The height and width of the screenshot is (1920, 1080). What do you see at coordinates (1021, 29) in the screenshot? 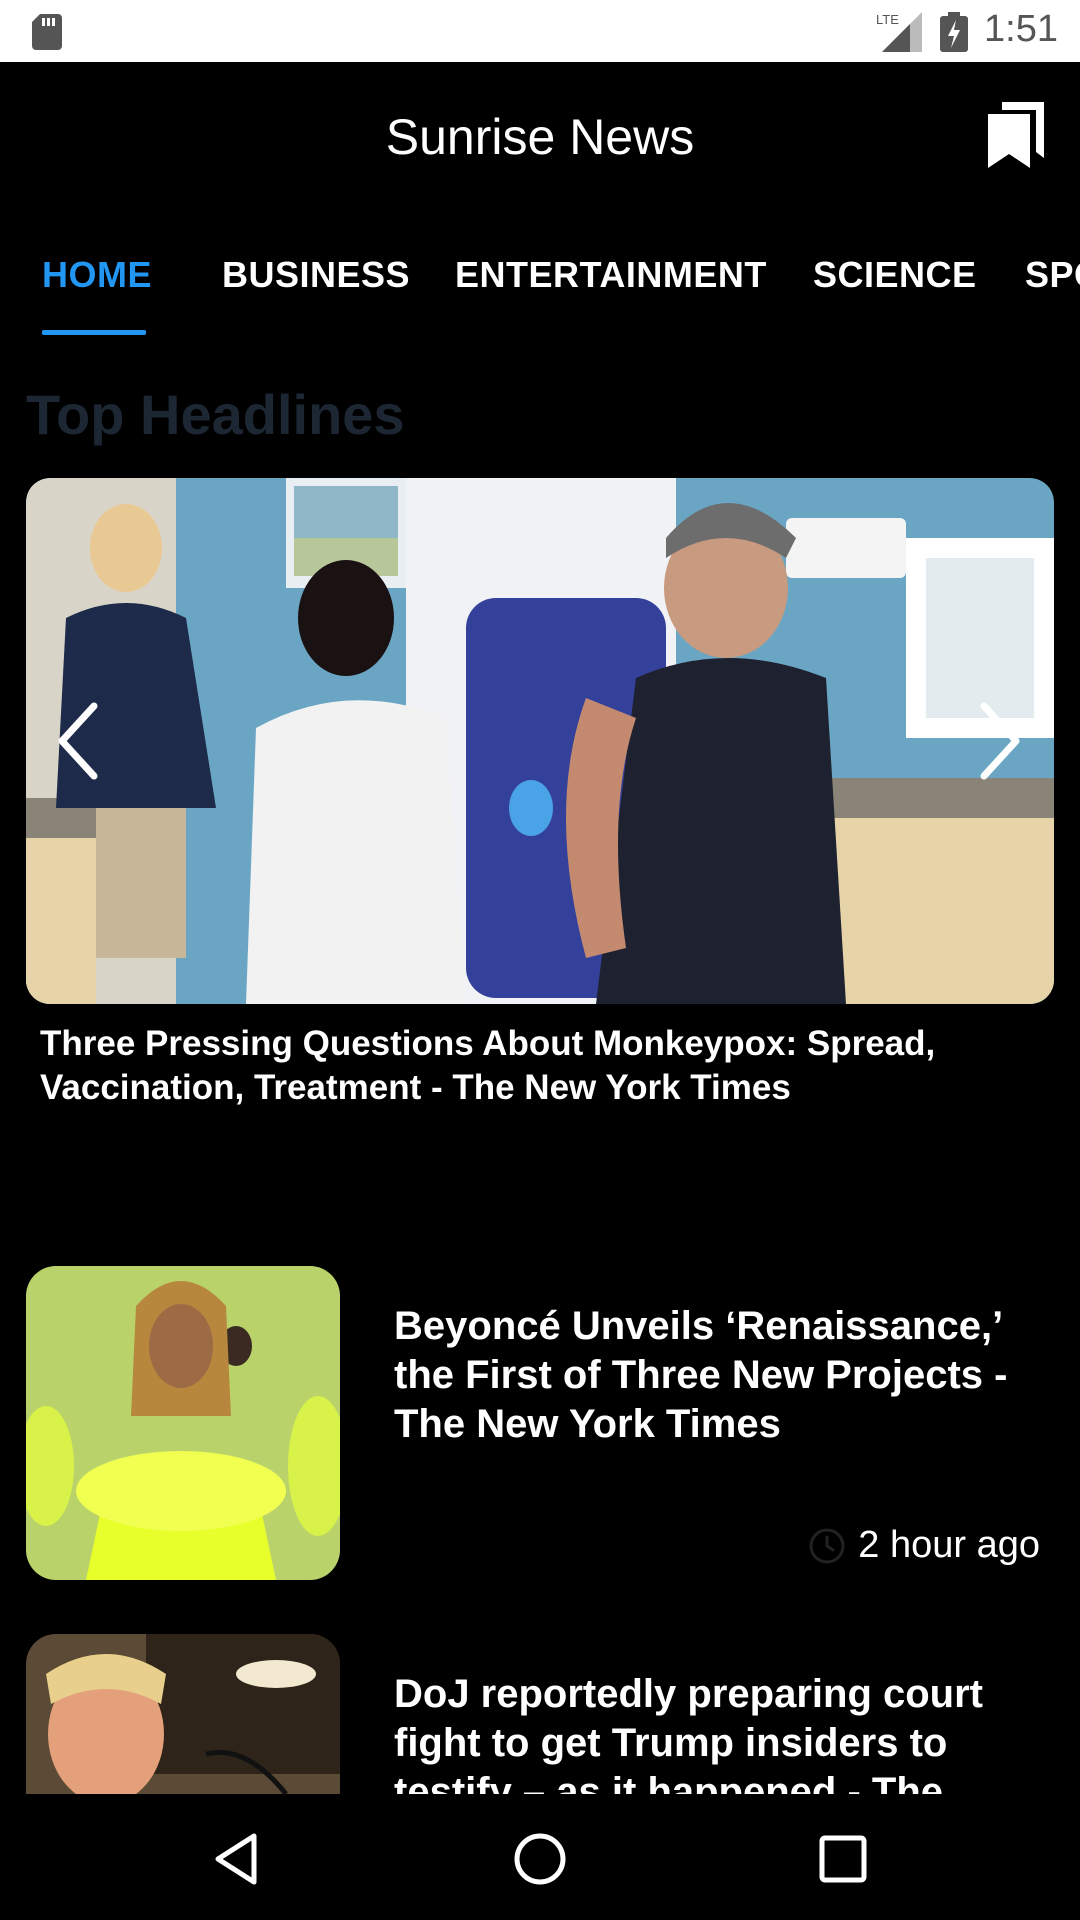
I see `status-time: 1:51` at bounding box center [1021, 29].